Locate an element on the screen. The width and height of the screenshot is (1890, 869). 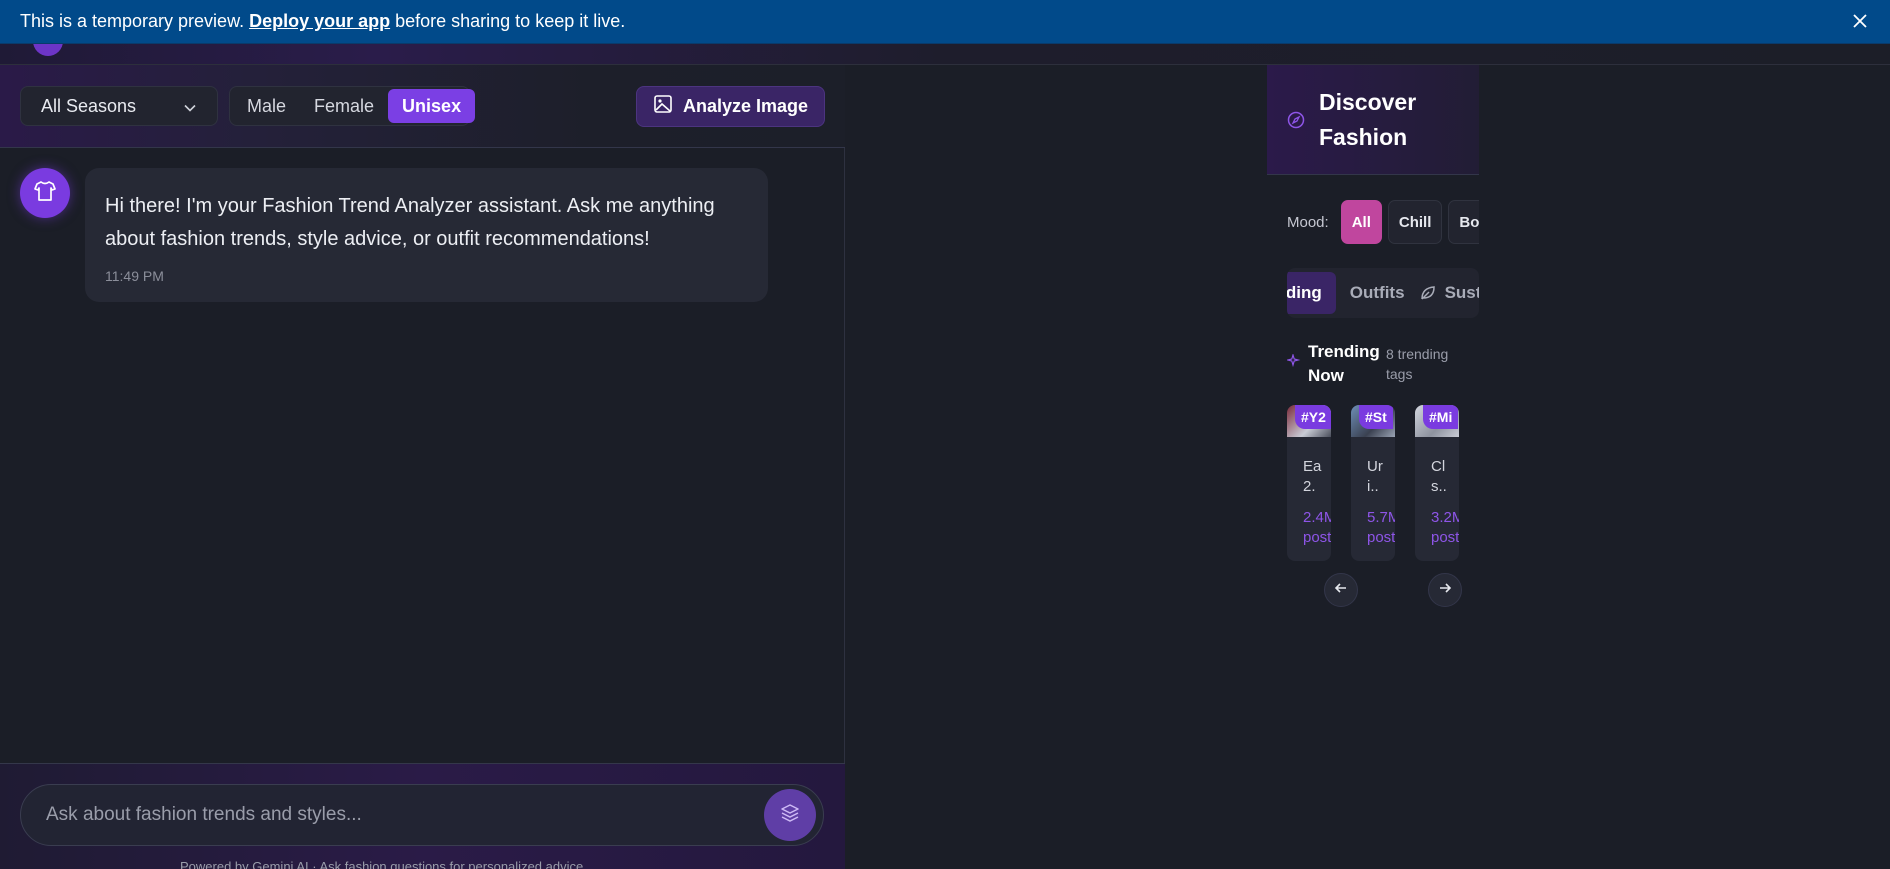
mood-filter: Mood: All Chill Bo is located at coordinates (1383, 222).